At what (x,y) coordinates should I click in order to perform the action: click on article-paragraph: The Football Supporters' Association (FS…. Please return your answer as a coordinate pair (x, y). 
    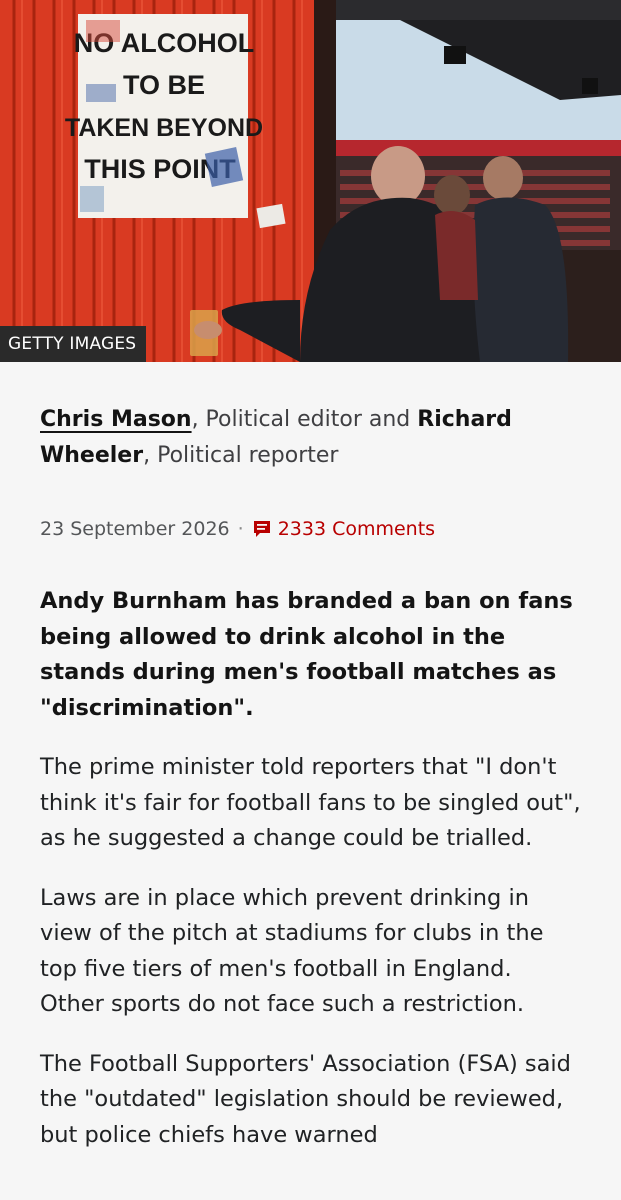
    Looking at the image, I should click on (305, 1099).